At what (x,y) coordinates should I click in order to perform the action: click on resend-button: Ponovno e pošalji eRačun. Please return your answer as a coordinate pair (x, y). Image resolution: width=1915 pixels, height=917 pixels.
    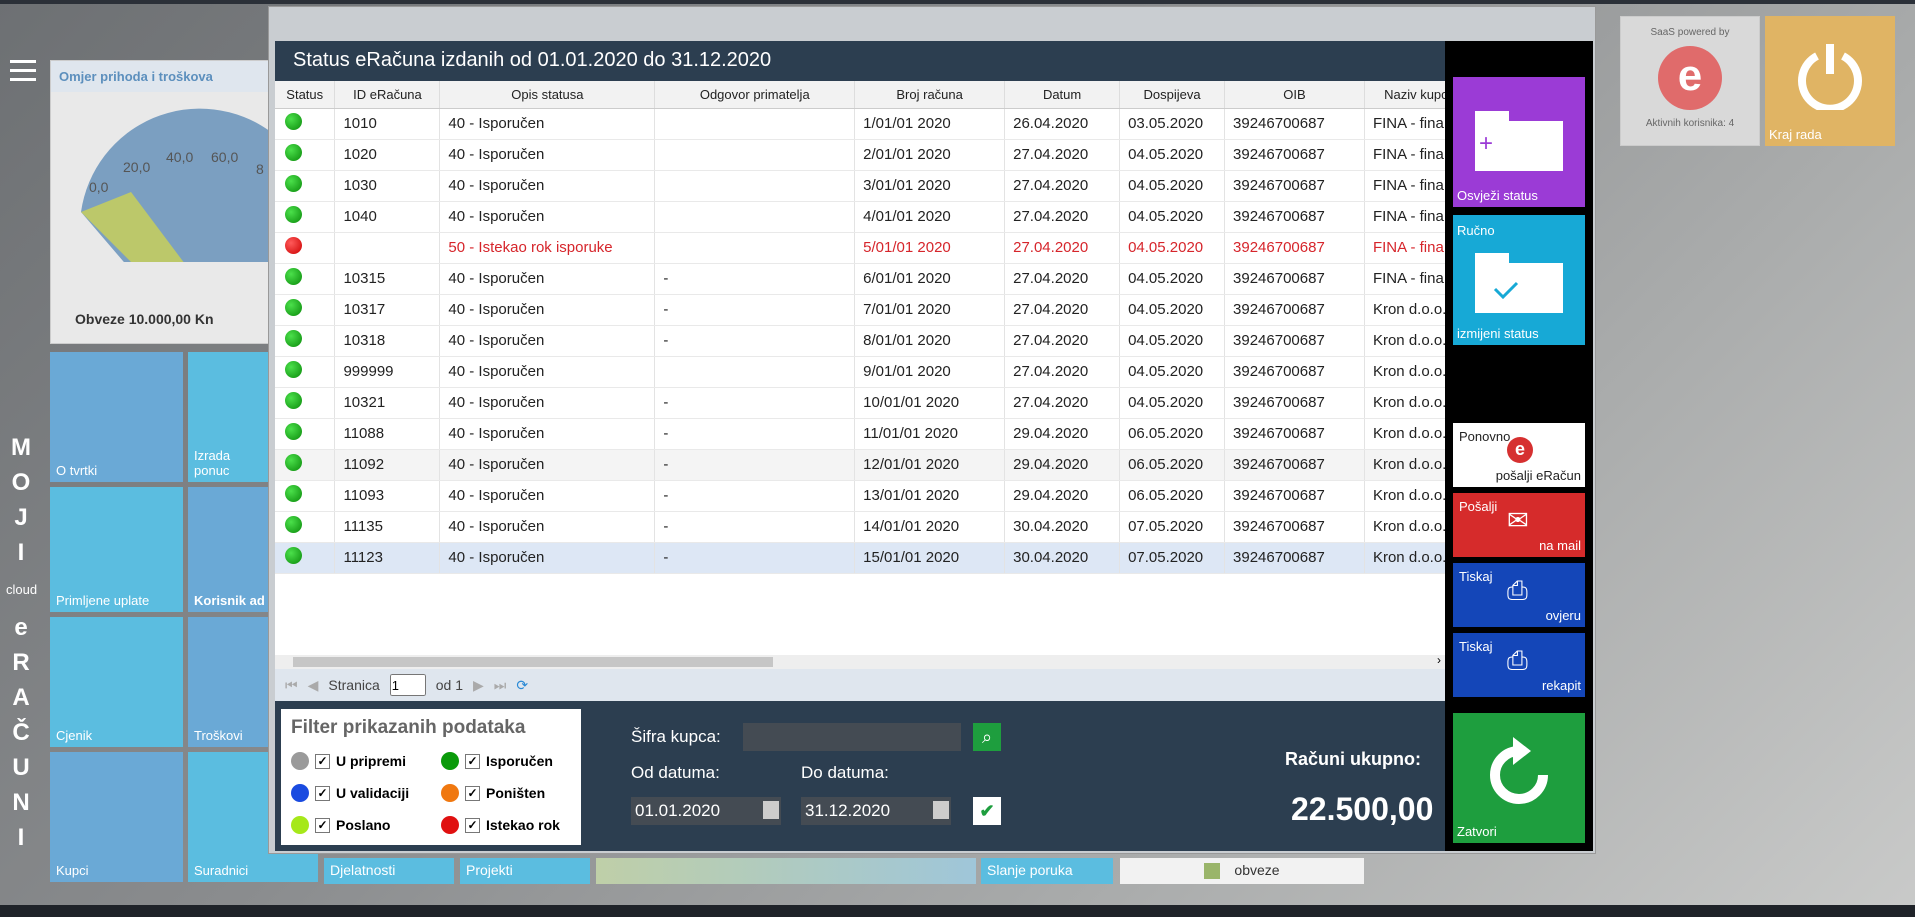
    Looking at the image, I should click on (1519, 455).